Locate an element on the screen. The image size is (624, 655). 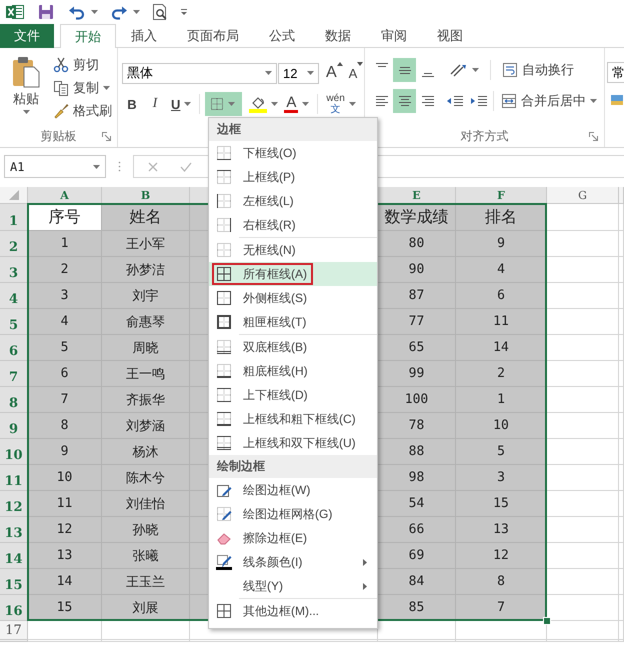
save-icon is located at coordinates (46, 12).